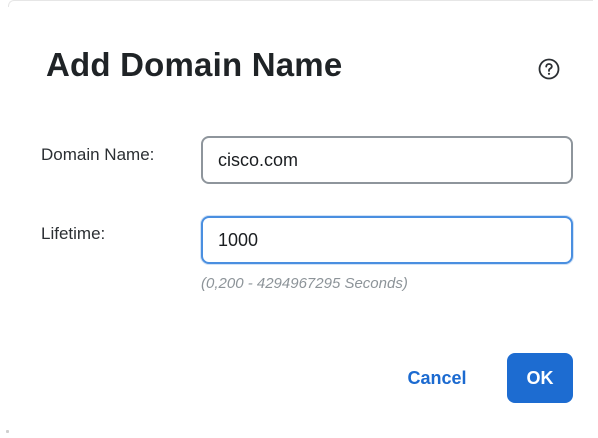 Image resolution: width=598 pixels, height=438 pixels. Describe the element at coordinates (387, 240) in the screenshot. I see `lifetime-input` at that location.